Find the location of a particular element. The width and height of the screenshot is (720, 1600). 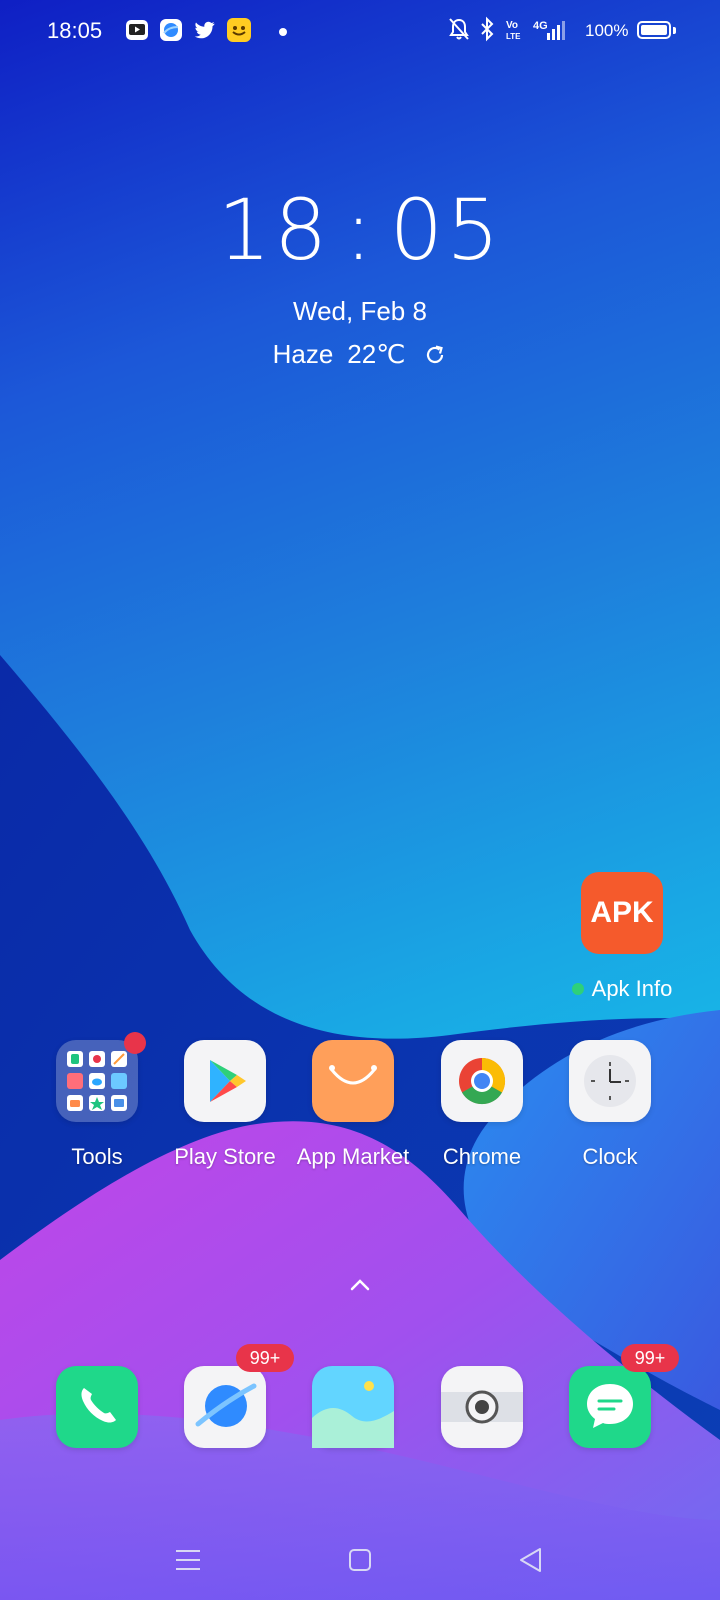

battery-percentage: 100% is located at coordinates (607, 30).